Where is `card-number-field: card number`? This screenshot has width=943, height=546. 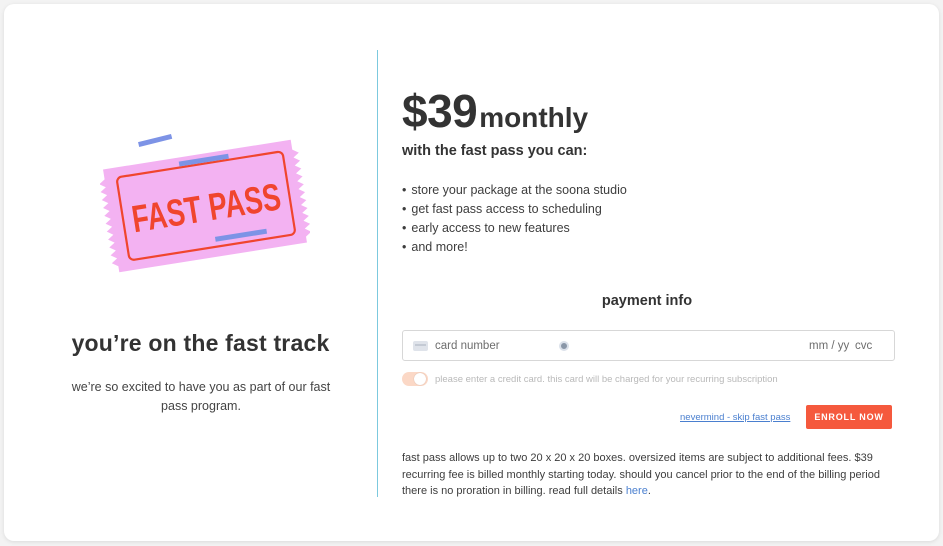
card-number-field: card number is located at coordinates (467, 346).